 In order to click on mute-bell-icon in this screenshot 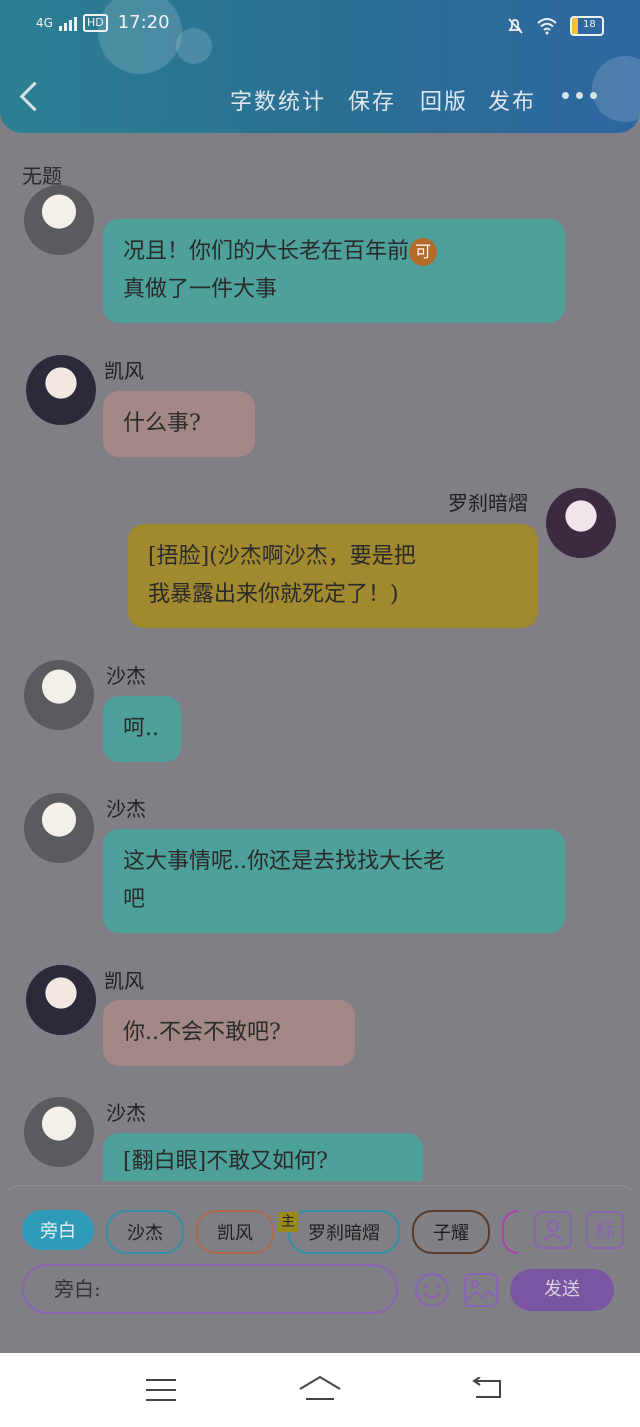, I will do `click(515, 26)`.